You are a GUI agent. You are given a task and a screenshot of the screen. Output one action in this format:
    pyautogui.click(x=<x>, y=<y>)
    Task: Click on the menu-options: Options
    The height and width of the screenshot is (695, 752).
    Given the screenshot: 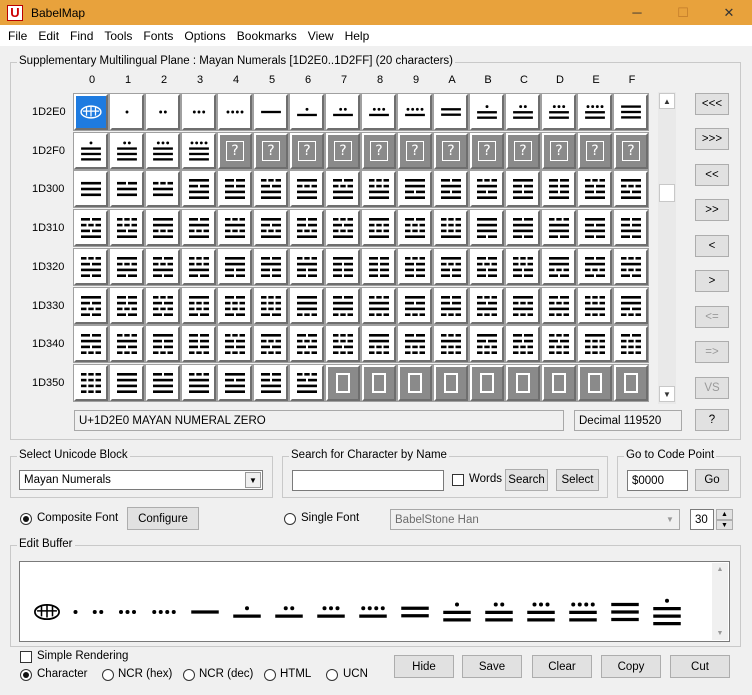 What is the action you would take?
    pyautogui.click(x=204, y=36)
    